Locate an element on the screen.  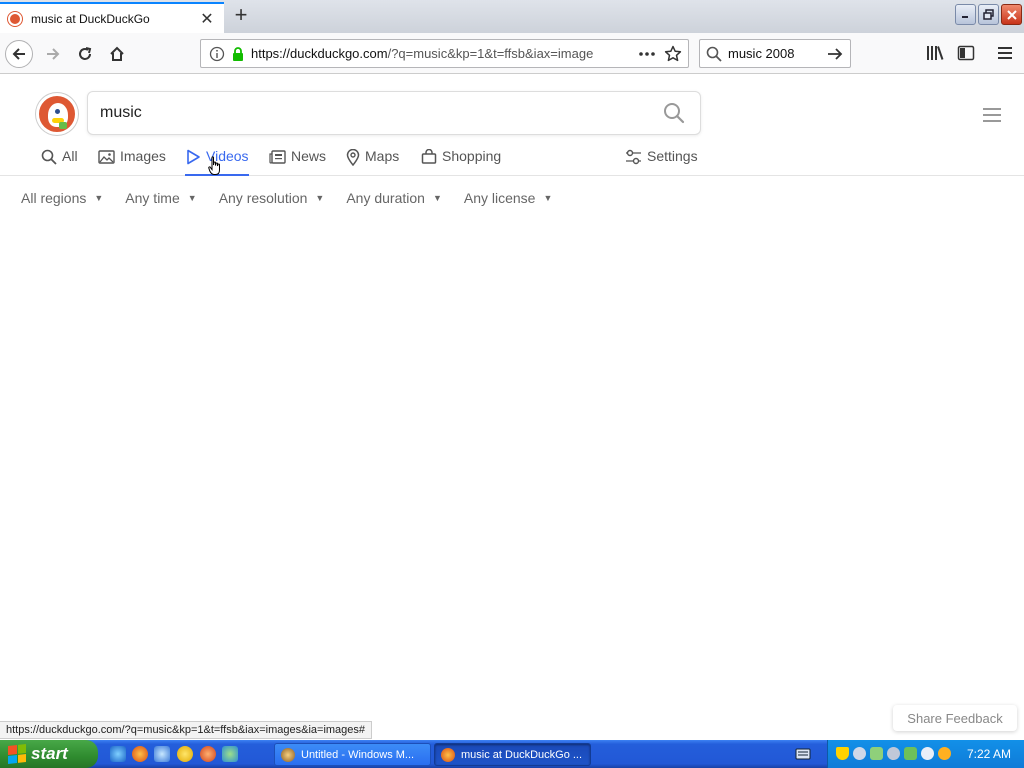
filter-resolution-dropdown: Any resolution ▼ is located at coordinates (272, 198).